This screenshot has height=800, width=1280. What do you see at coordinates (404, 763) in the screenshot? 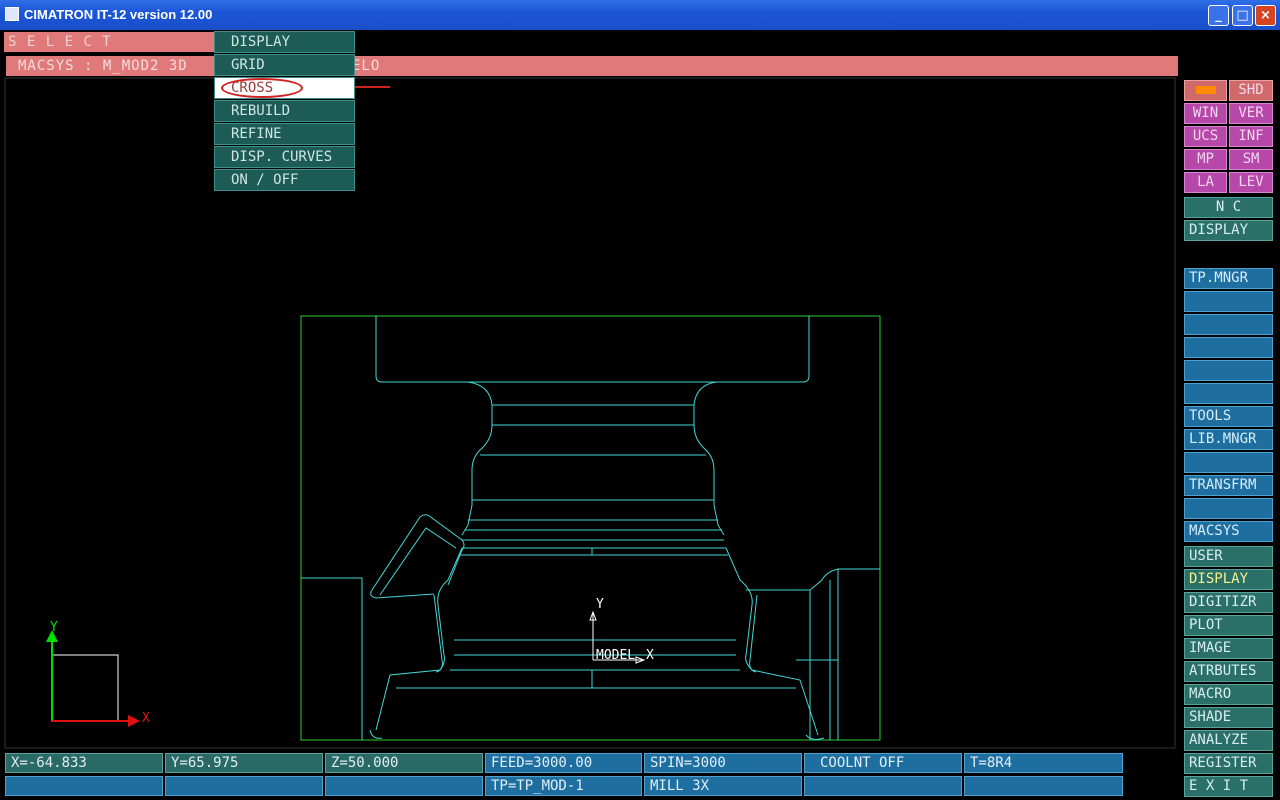
I see `z-coordinate: Z=50.000` at bounding box center [404, 763].